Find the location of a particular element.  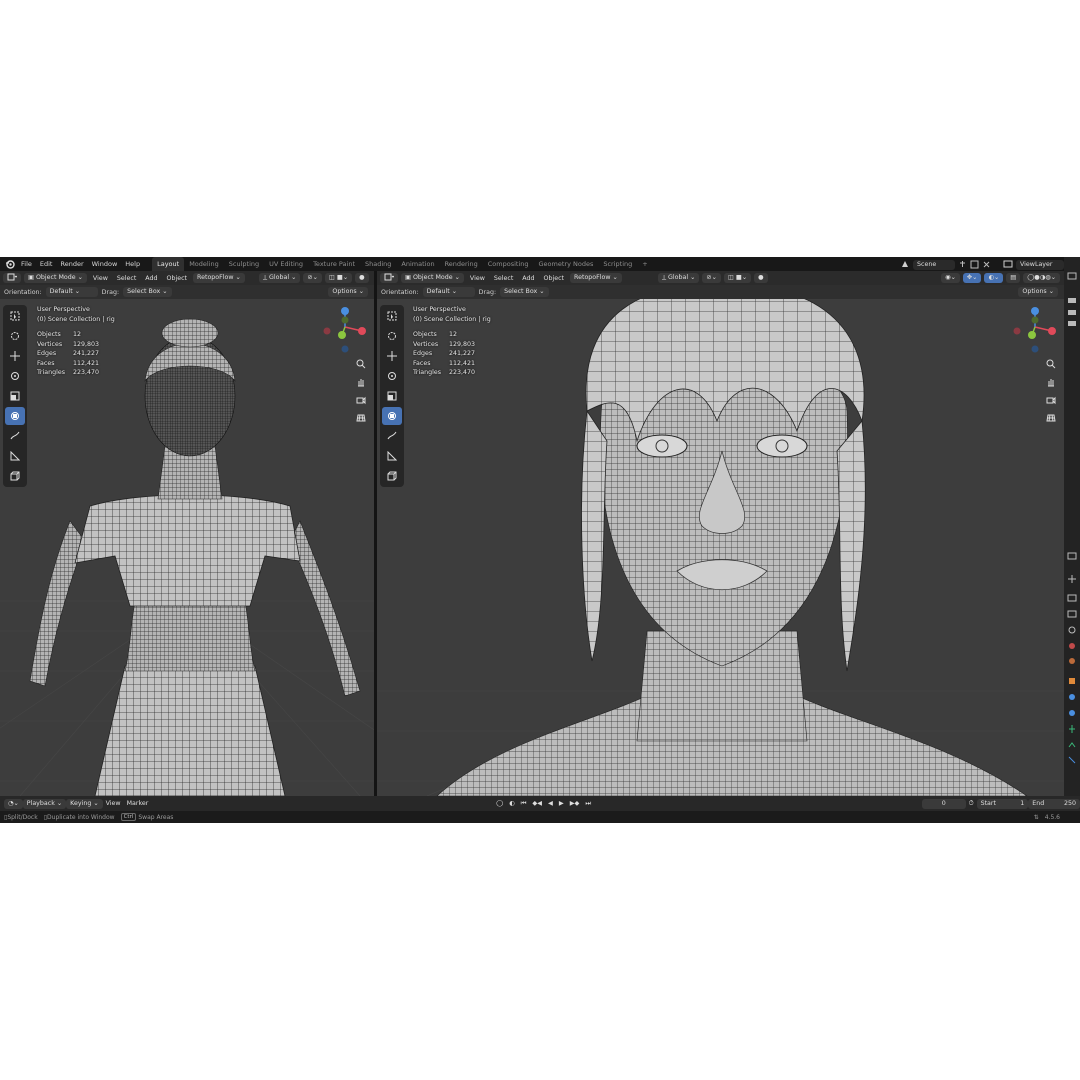

axis-neg-z-icon is located at coordinates (1035, 349).